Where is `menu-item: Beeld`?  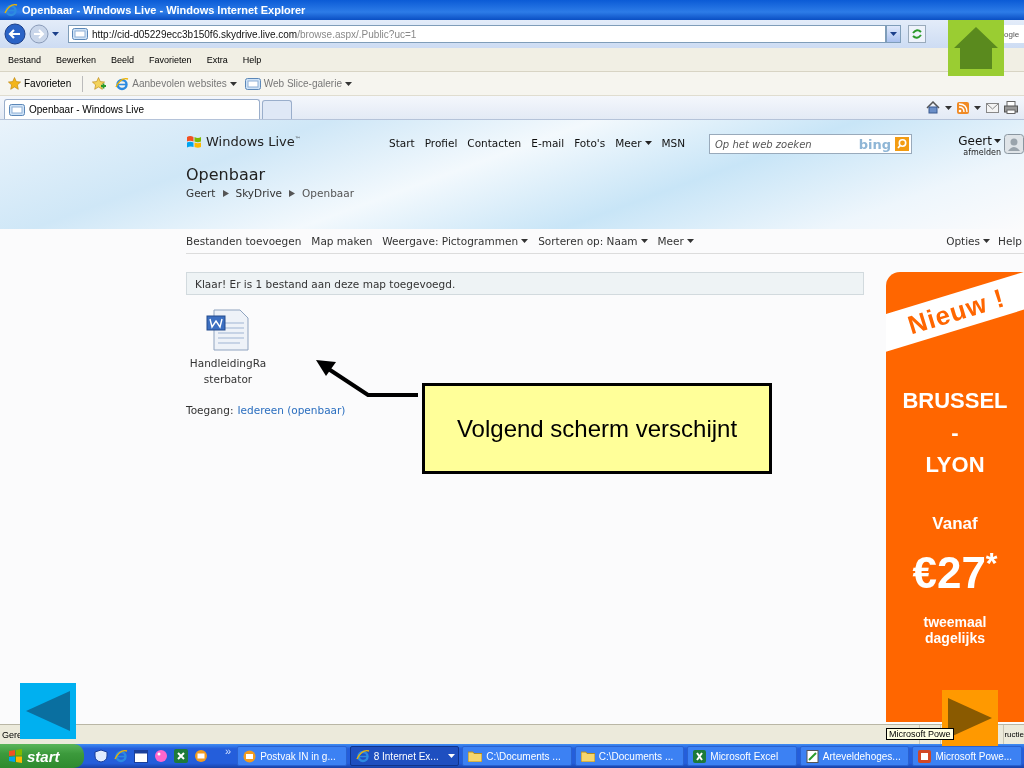 menu-item: Beeld is located at coordinates (123, 59).